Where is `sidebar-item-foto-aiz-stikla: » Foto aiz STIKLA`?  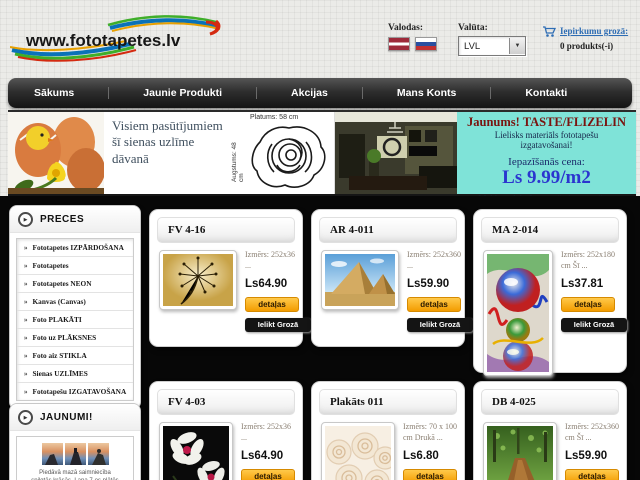 sidebar-item-foto-aiz-stikla: » Foto aiz STIKLA is located at coordinates (75, 356).